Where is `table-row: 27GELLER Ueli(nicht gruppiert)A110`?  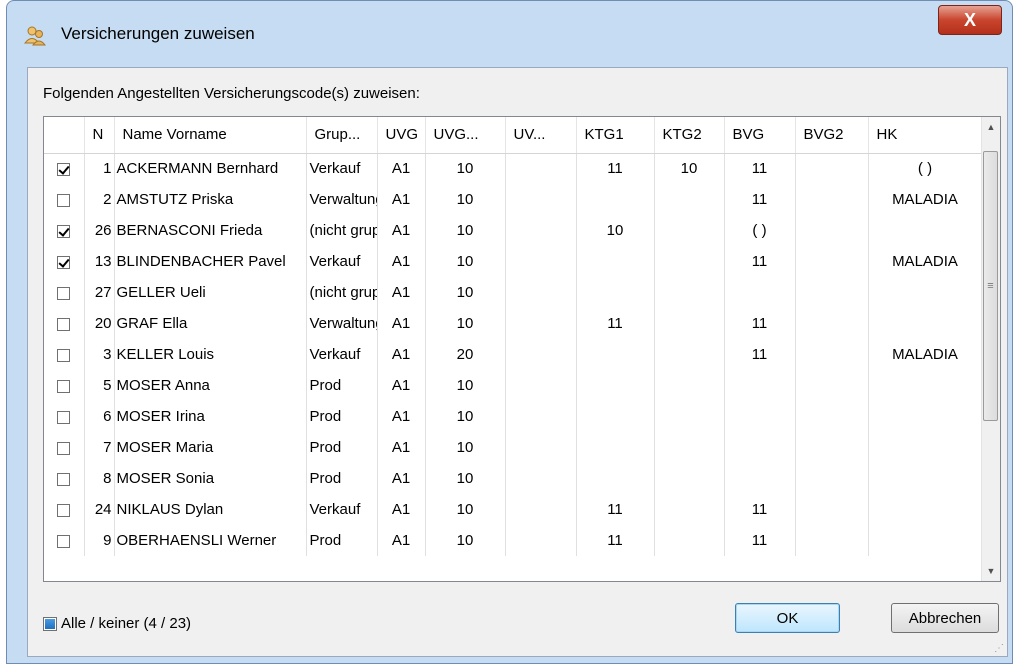 table-row: 27GELLER Ueli(nicht gruppiert)A110 is located at coordinates (513, 292).